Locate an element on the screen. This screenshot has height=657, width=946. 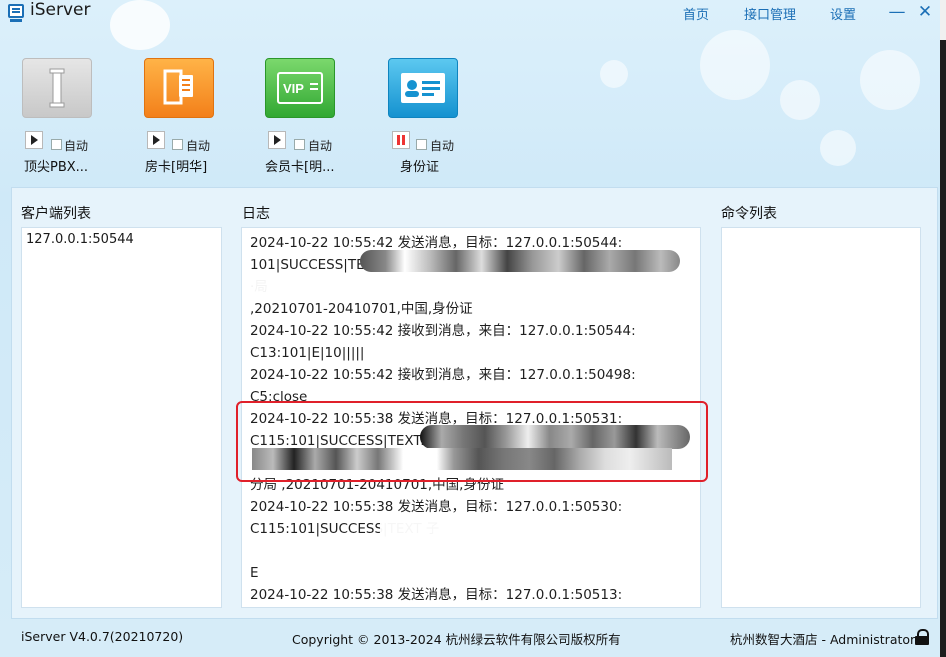
pbx-icon is located at coordinates (57, 88).